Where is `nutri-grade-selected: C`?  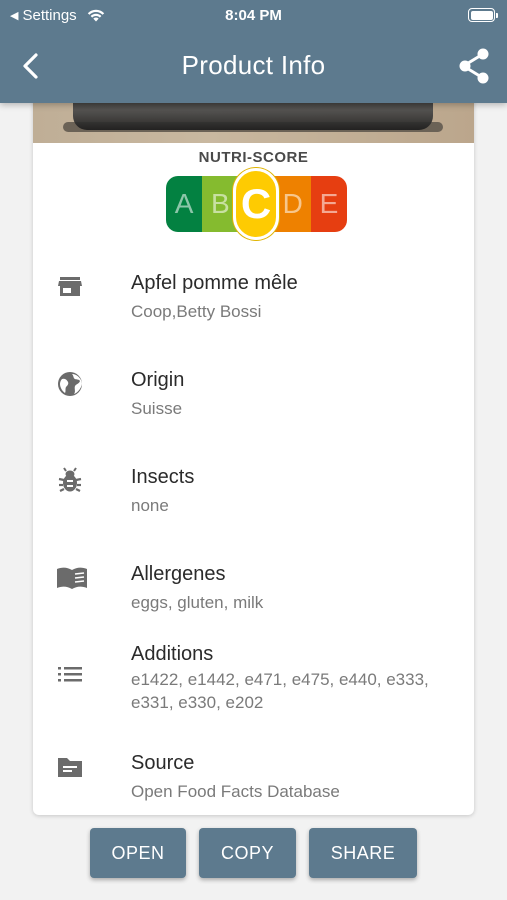 nutri-grade-selected: C is located at coordinates (256, 204).